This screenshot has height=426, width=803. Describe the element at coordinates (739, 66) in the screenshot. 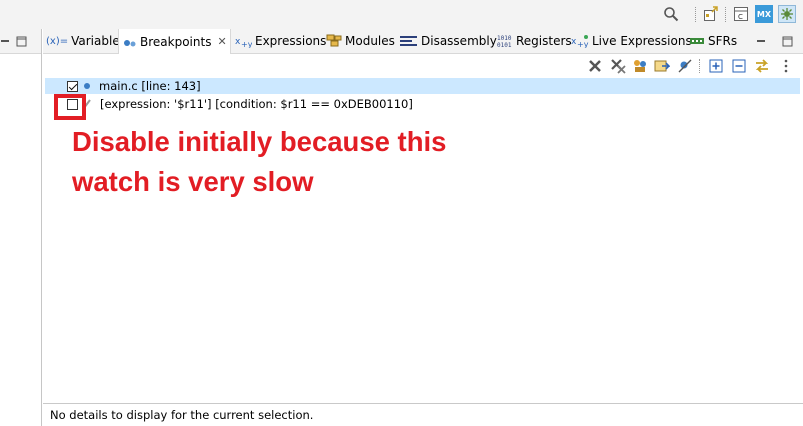

I see `collapse-all-icon` at that location.